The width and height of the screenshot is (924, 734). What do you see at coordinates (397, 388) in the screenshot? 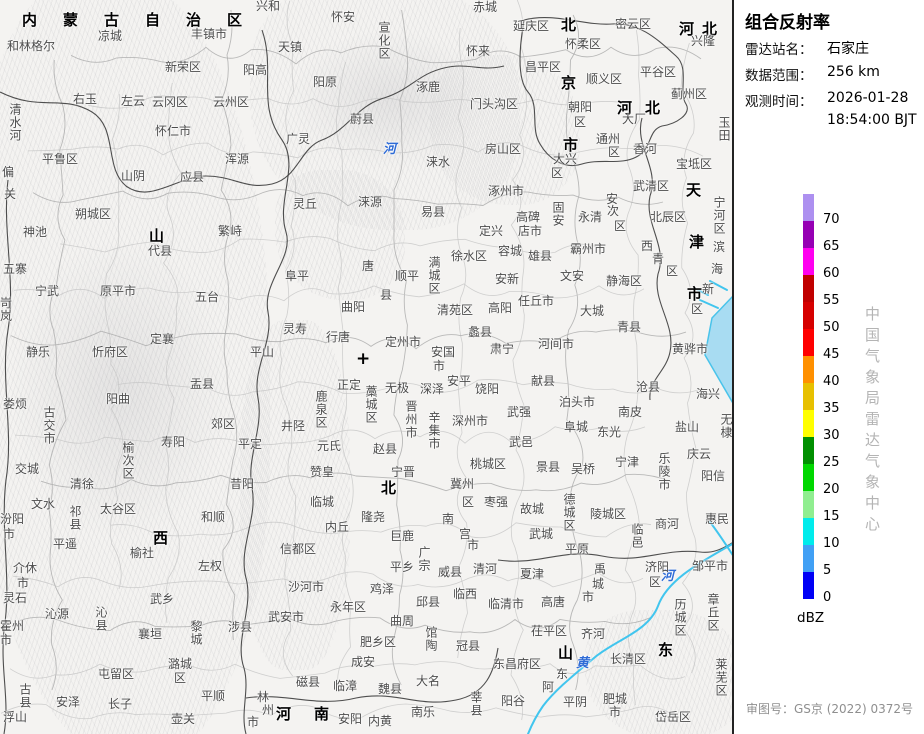
I see `place-label: 无极` at bounding box center [397, 388].